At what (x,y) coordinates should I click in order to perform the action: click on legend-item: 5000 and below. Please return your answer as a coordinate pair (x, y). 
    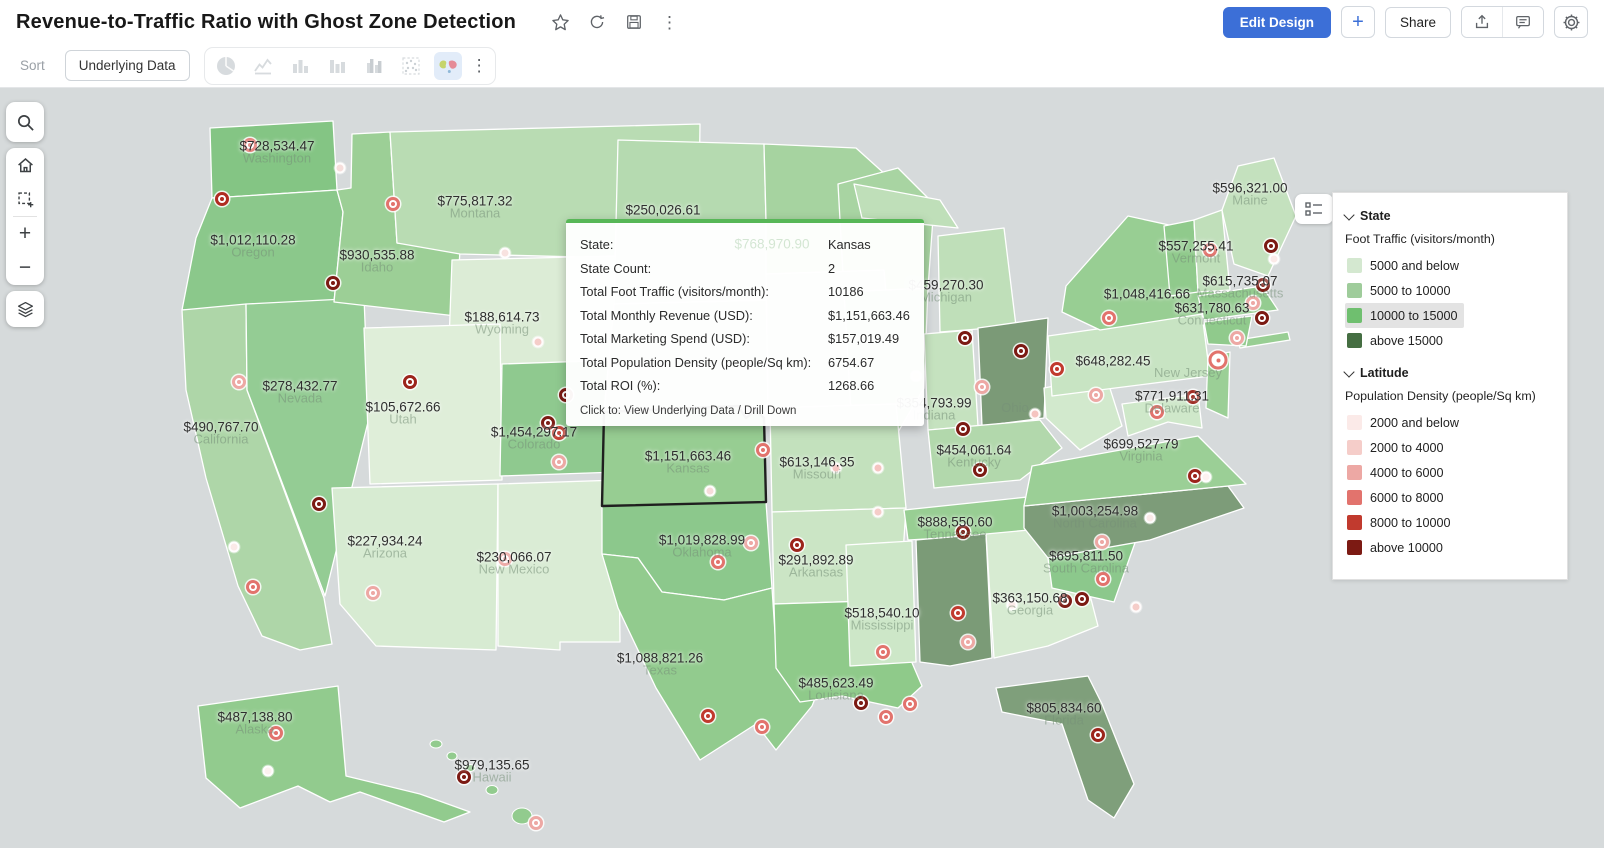
    Looking at the image, I should click on (1405, 265).